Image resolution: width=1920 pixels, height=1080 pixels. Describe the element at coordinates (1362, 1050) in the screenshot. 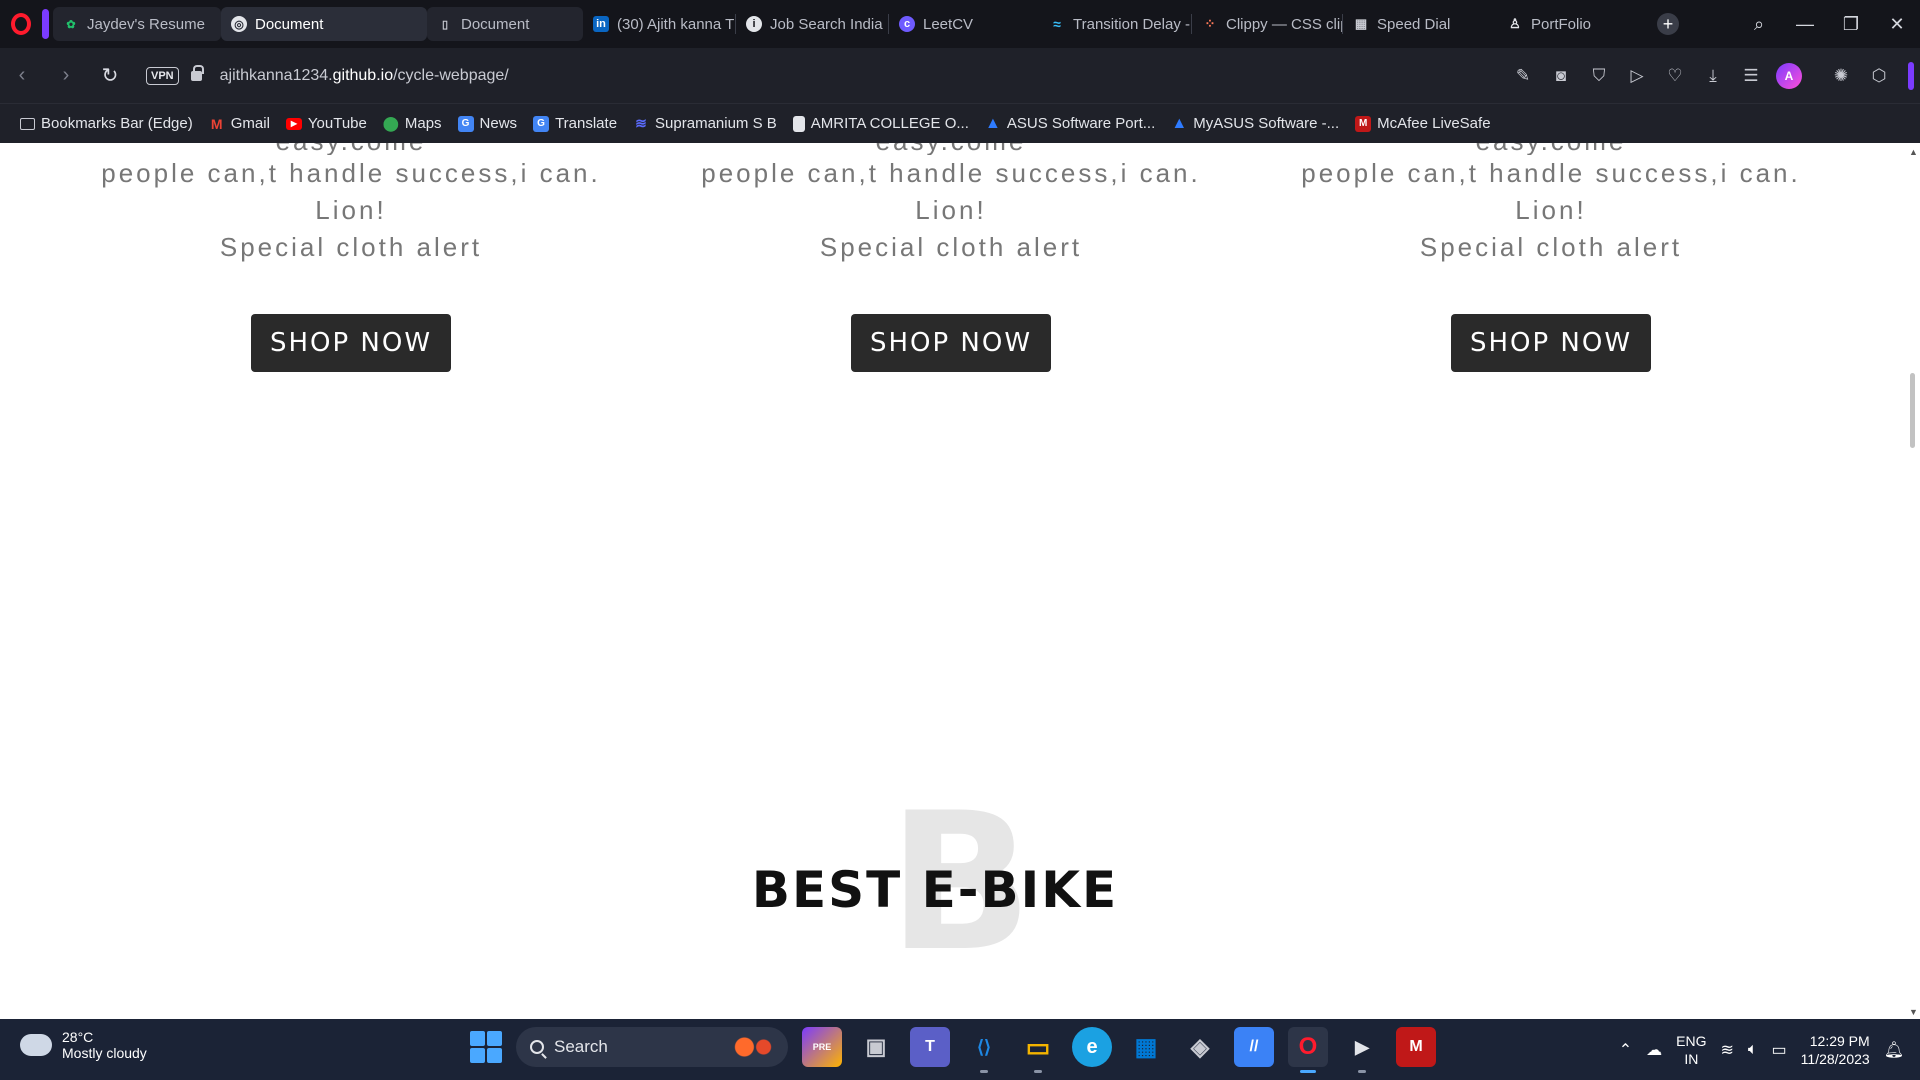

I see `media-player-icon: ▶` at that location.